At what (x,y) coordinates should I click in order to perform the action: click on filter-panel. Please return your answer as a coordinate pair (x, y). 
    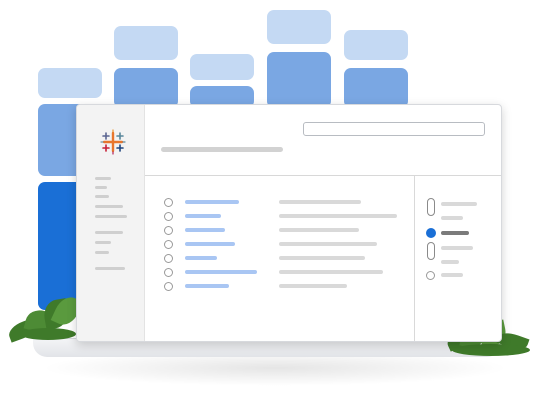
    Looking at the image, I should click on (457, 258).